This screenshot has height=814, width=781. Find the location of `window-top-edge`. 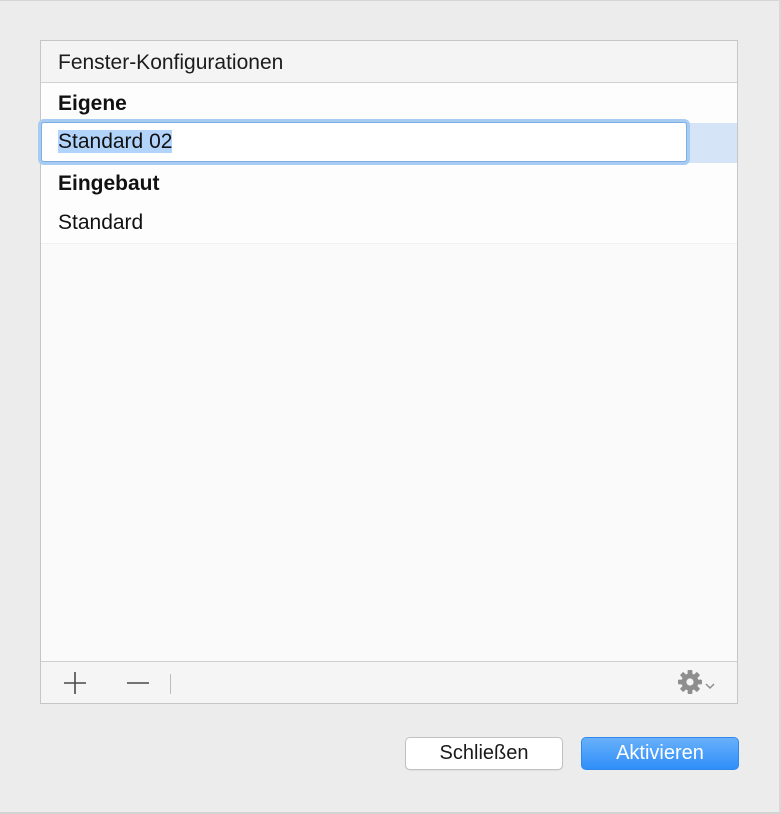

window-top-edge is located at coordinates (390, 0).